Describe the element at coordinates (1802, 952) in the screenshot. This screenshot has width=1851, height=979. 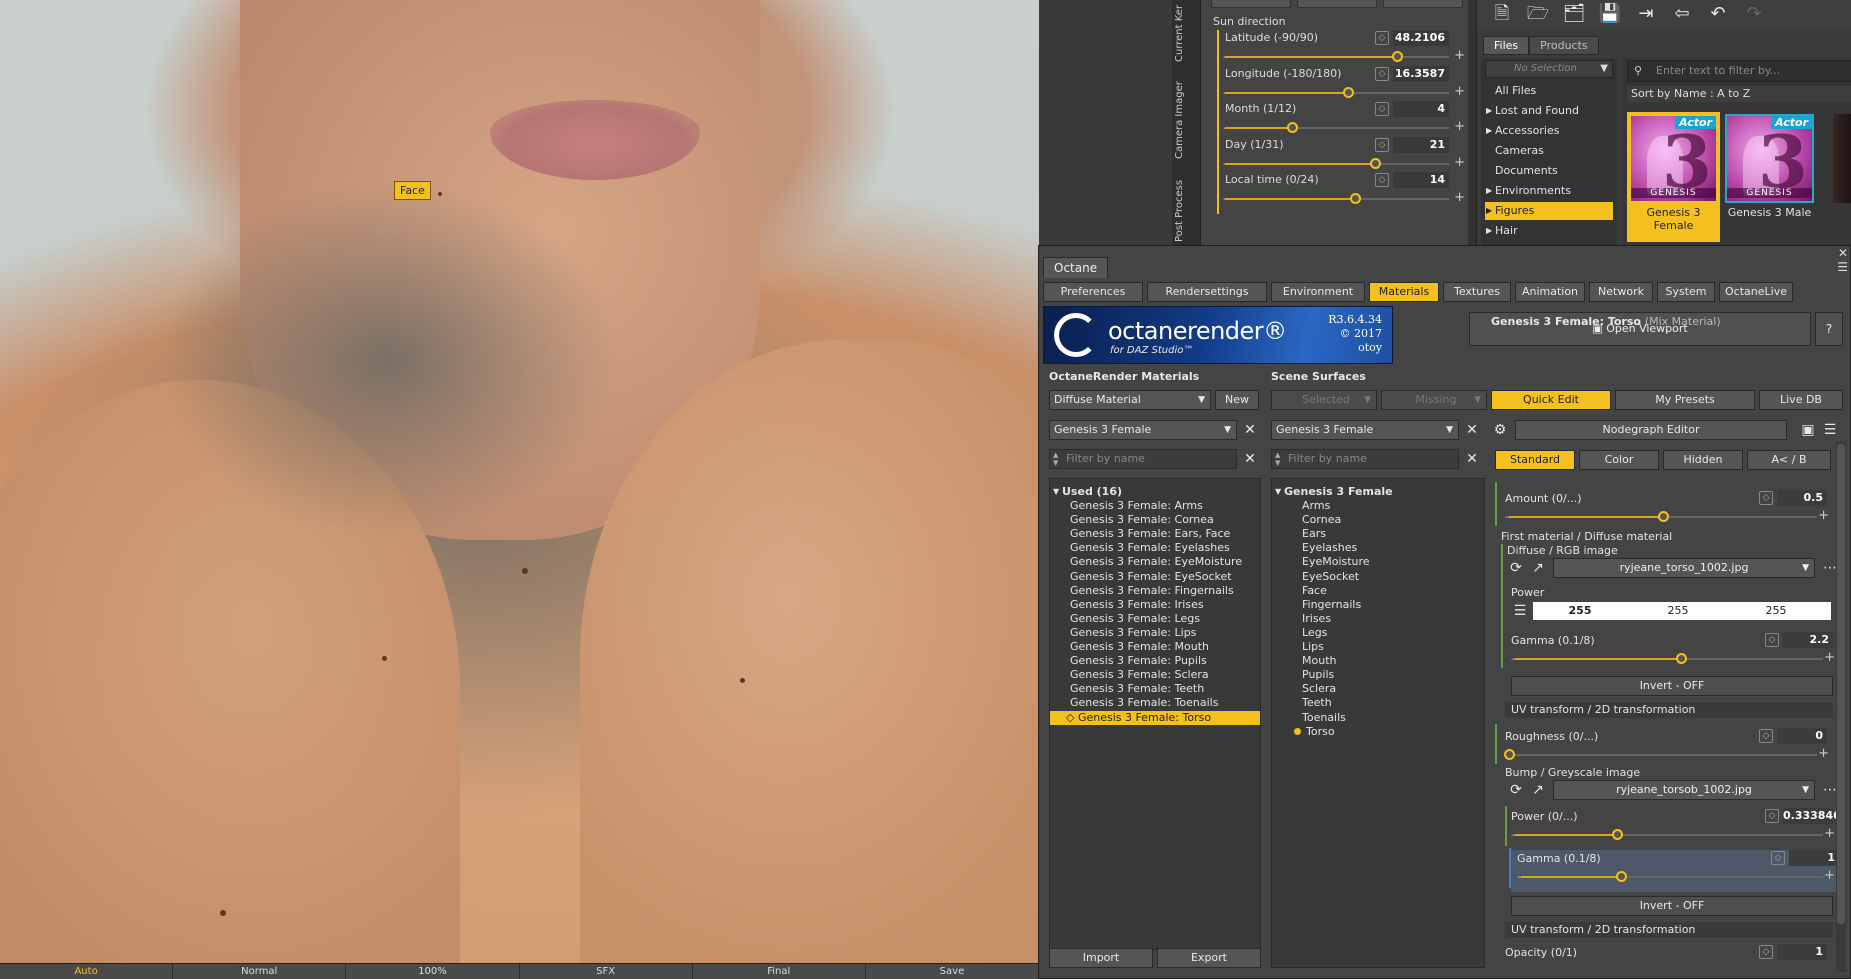
I see `opacity-value: 1` at that location.